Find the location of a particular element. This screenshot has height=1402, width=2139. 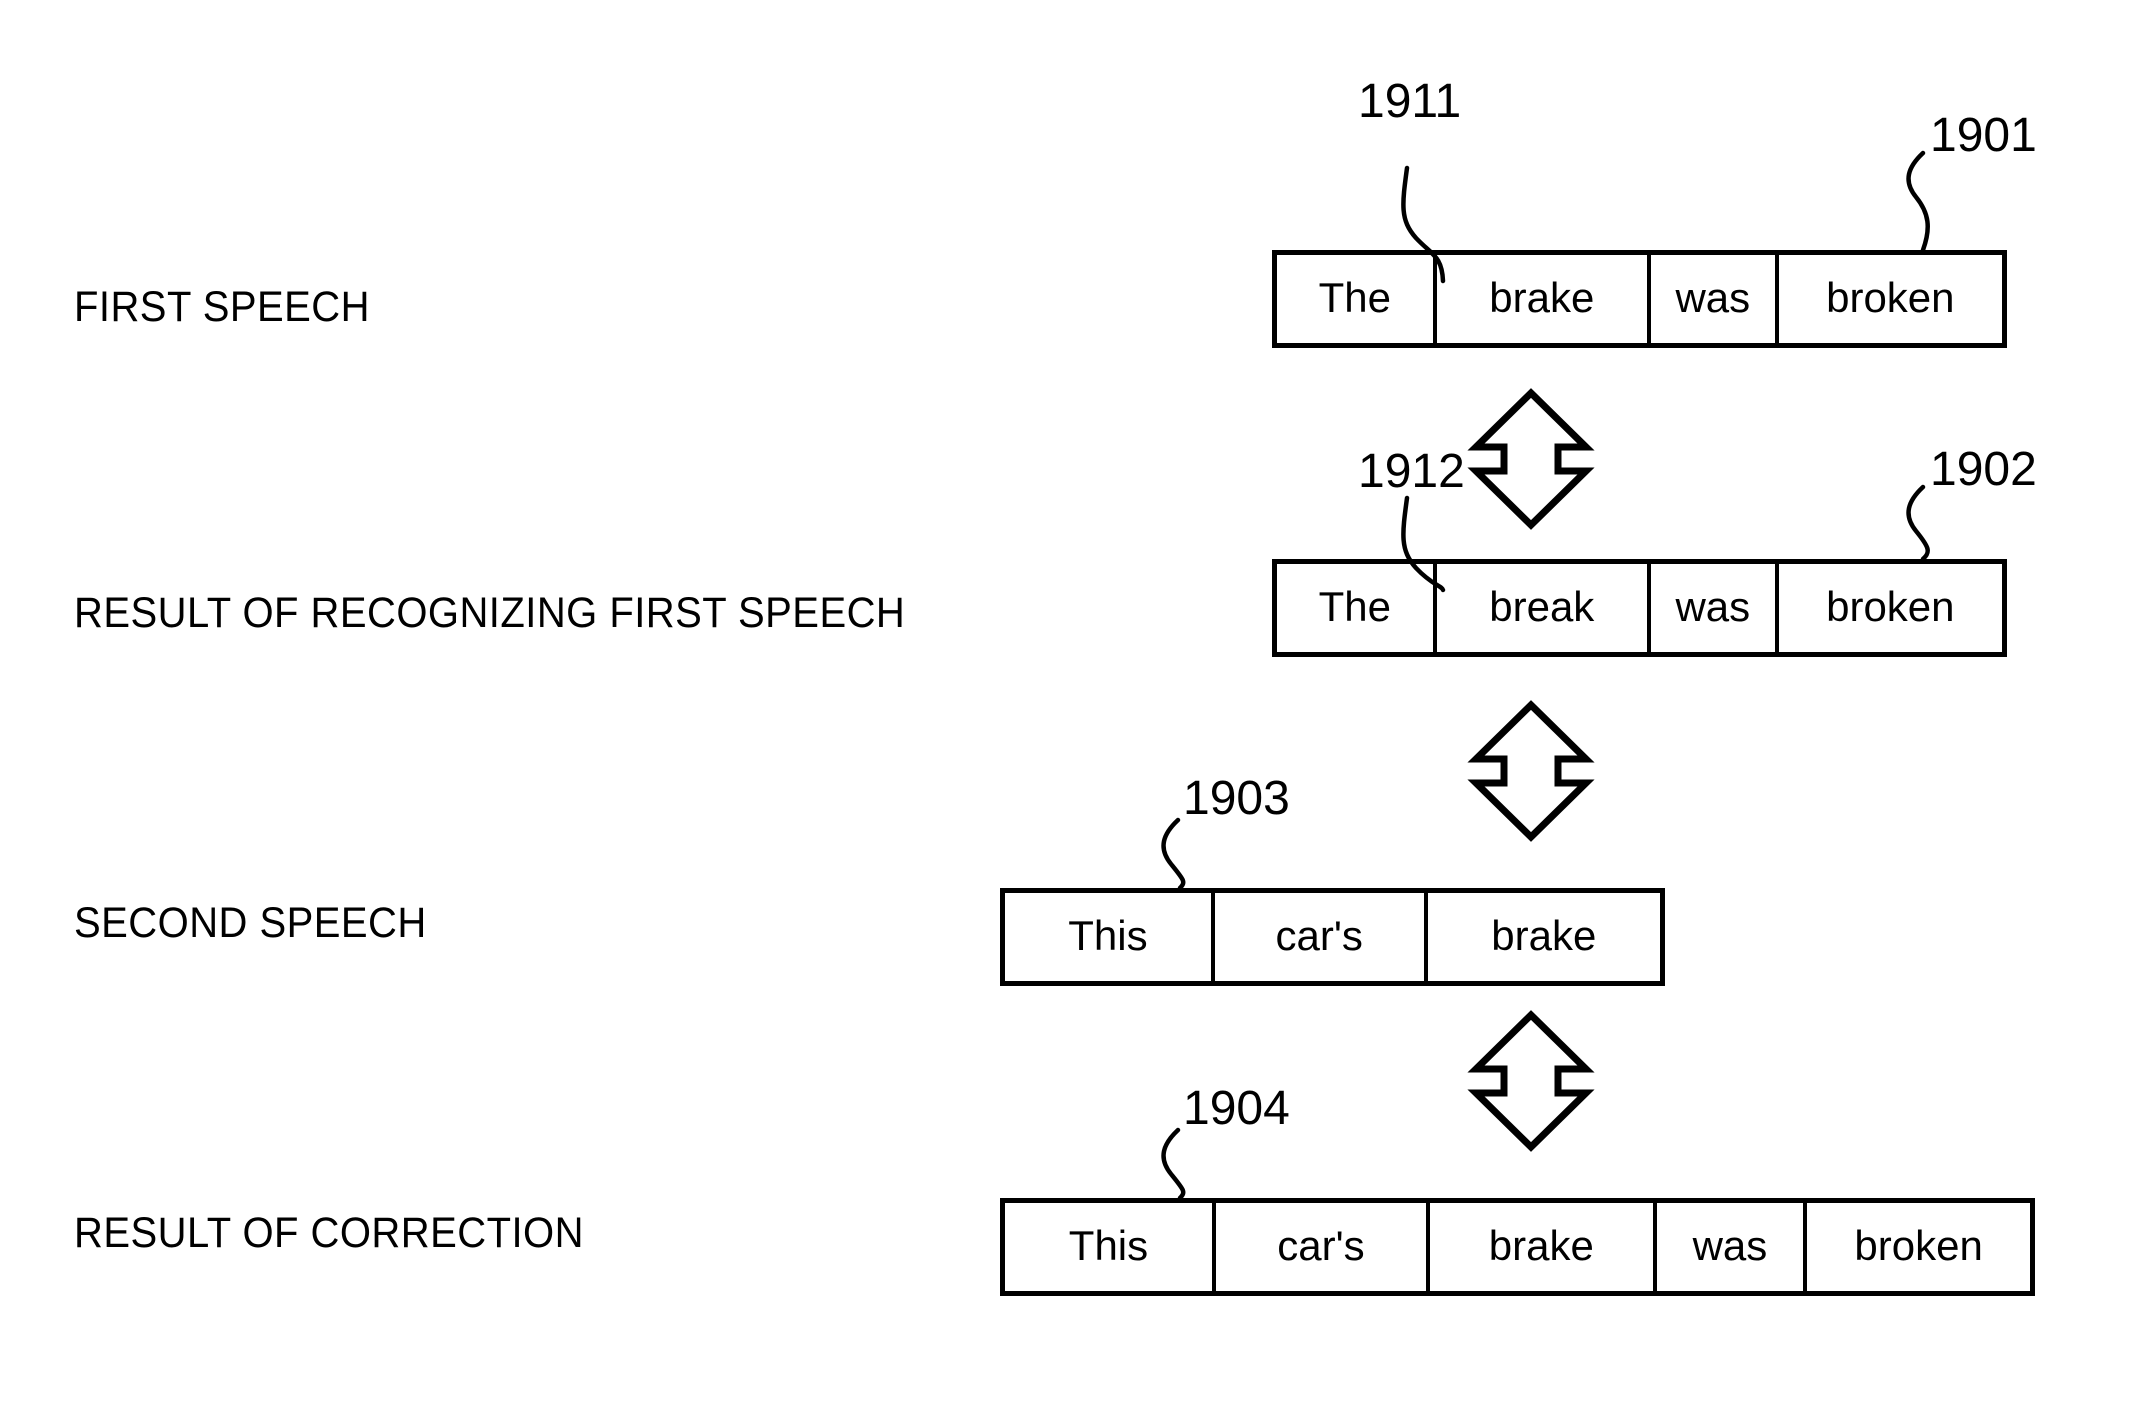

leader-line-1901 is located at coordinates (1918, 201).